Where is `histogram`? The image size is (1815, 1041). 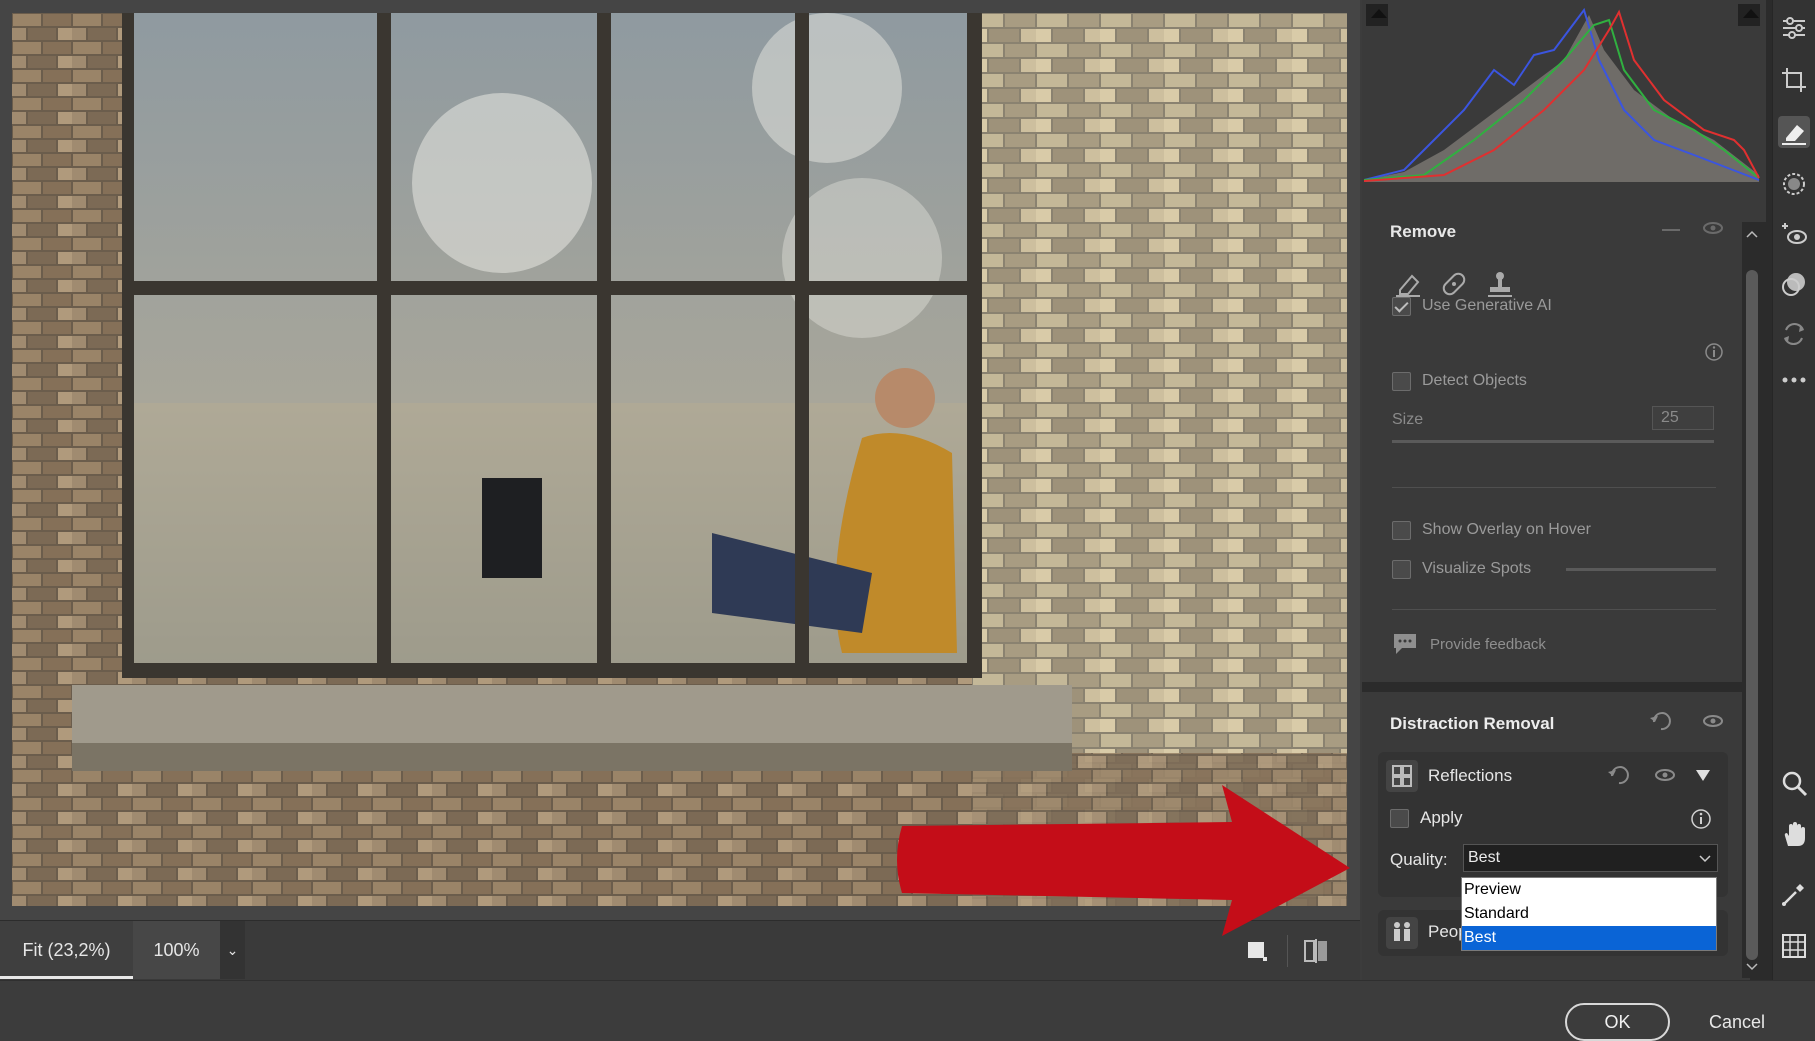 histogram is located at coordinates (1564, 111).